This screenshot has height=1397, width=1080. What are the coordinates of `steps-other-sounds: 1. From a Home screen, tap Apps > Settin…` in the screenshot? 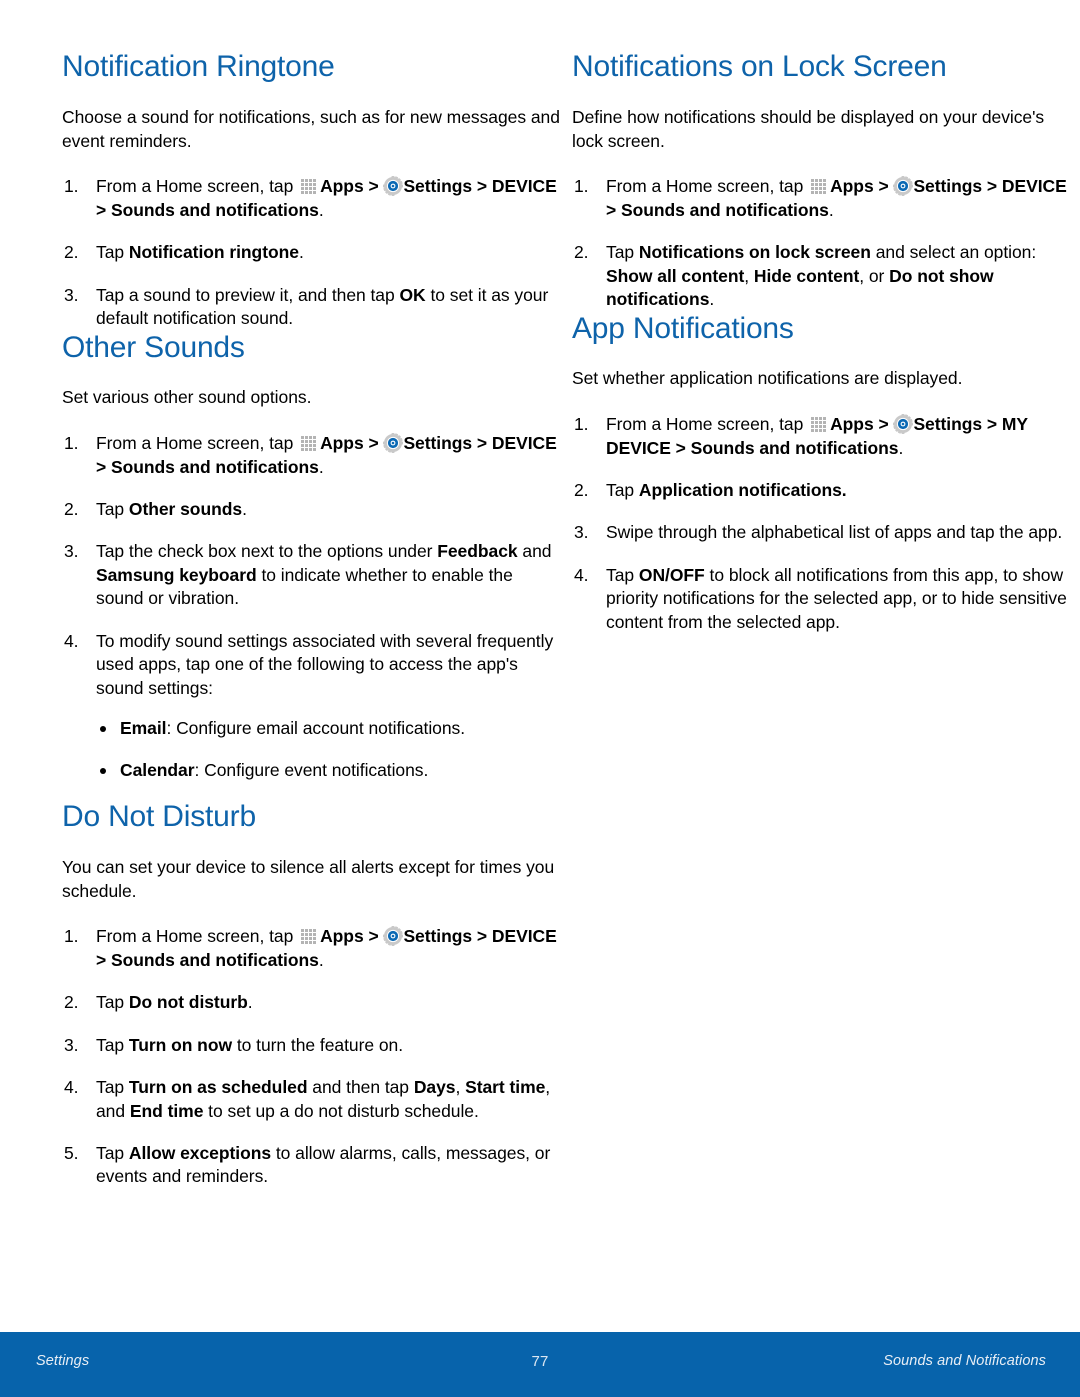 It's located at (312, 607).